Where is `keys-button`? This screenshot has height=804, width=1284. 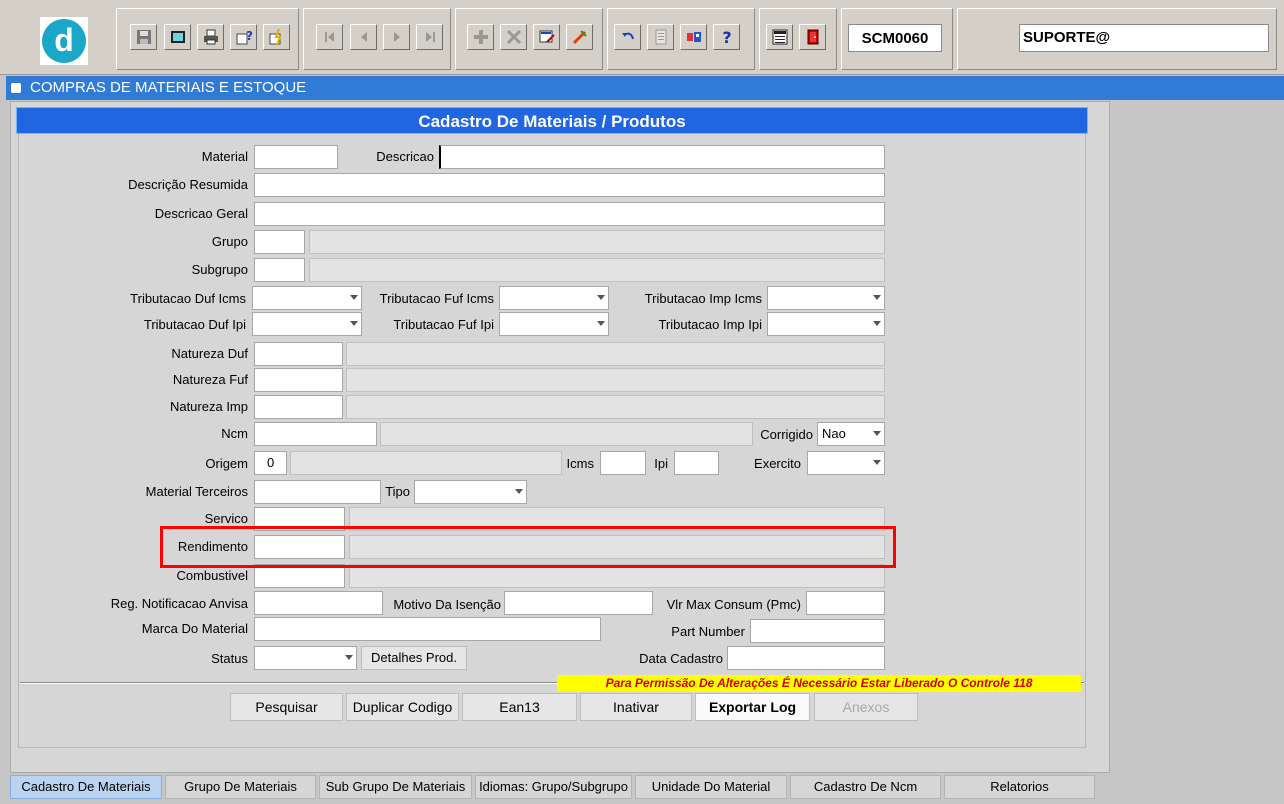
keys-button is located at coordinates (693, 37).